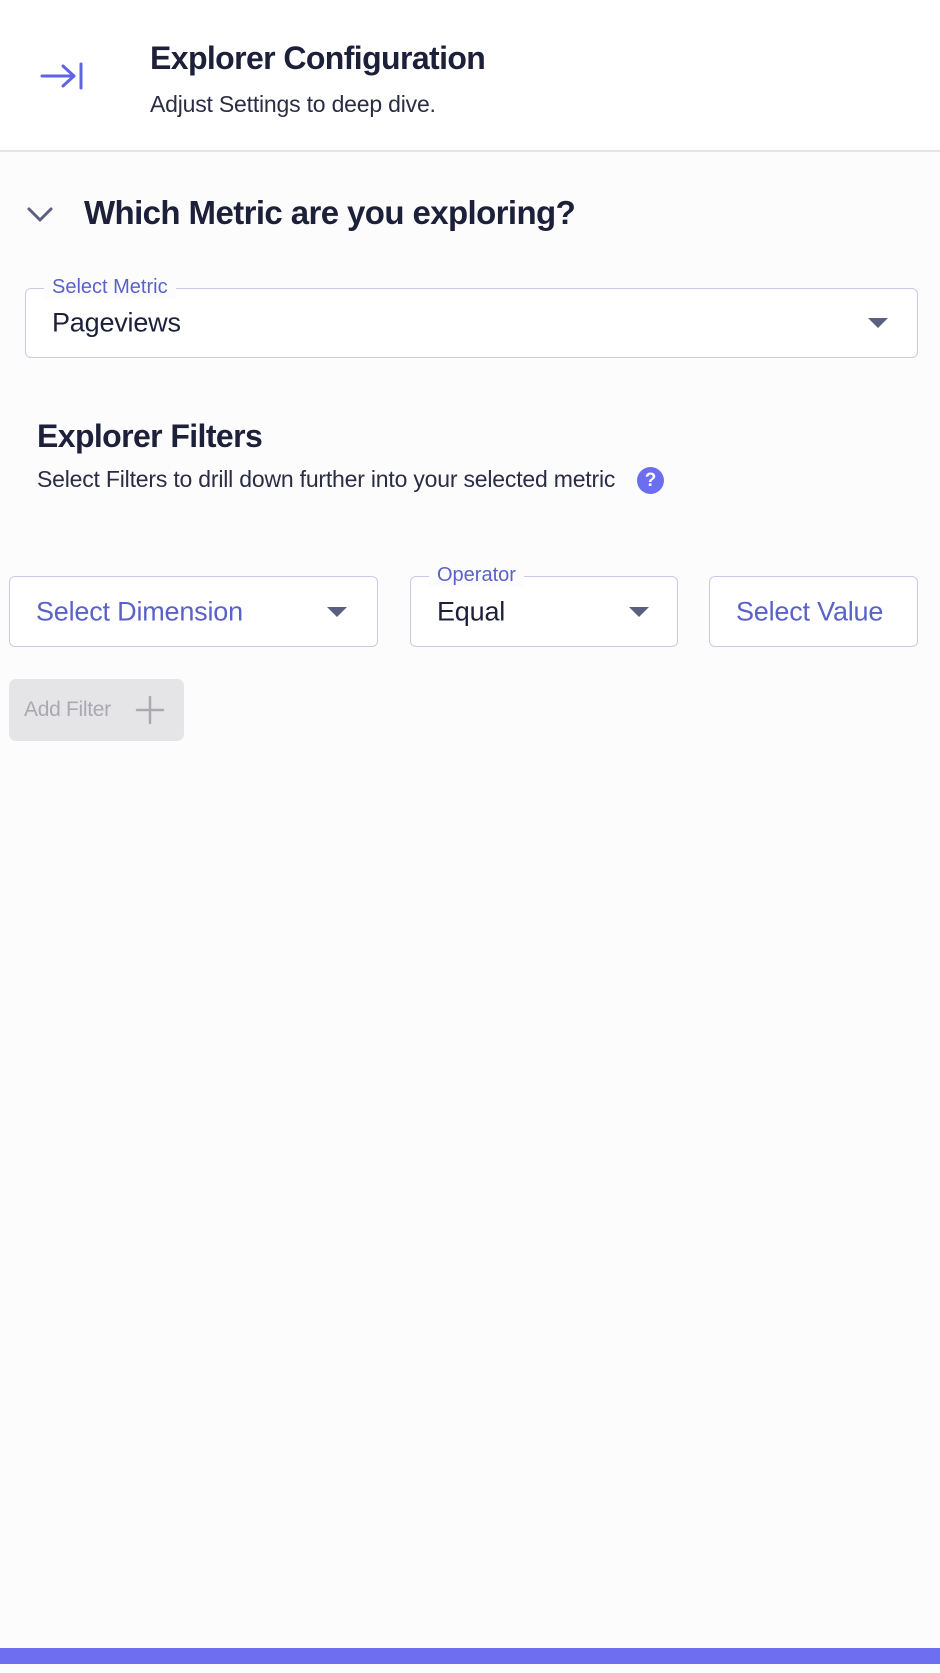 This screenshot has width=940, height=1673. I want to click on operator-value: Equal, so click(471, 611).